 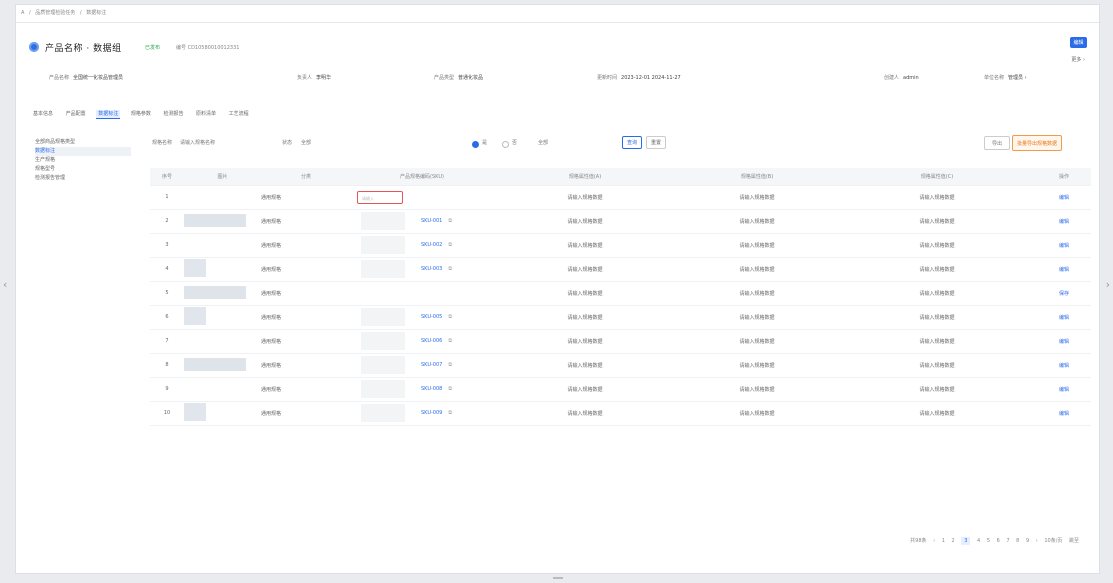 What do you see at coordinates (85, 160) in the screenshot?
I see `tree-item: 生产规格` at bounding box center [85, 160].